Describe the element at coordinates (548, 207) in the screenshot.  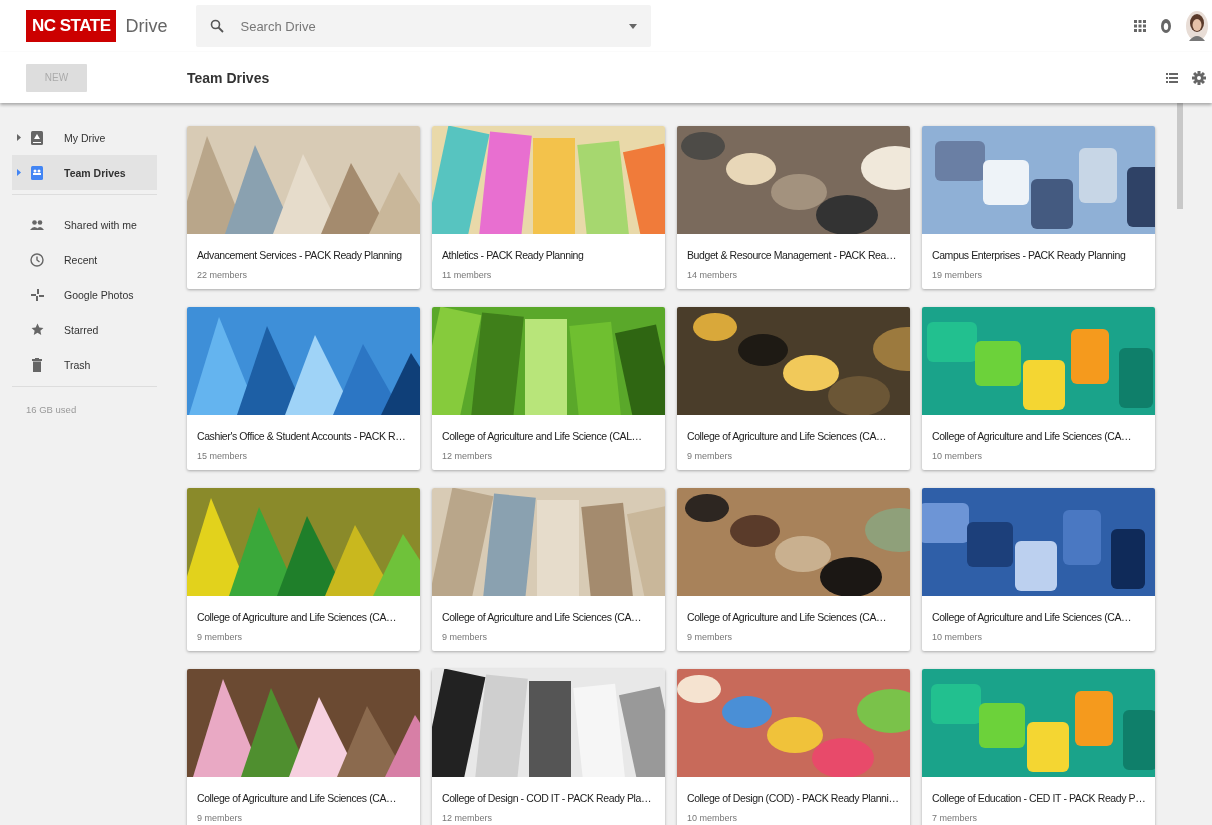
I see `team-drive-card: Athletics - PACK Ready Planning 11 members` at that location.